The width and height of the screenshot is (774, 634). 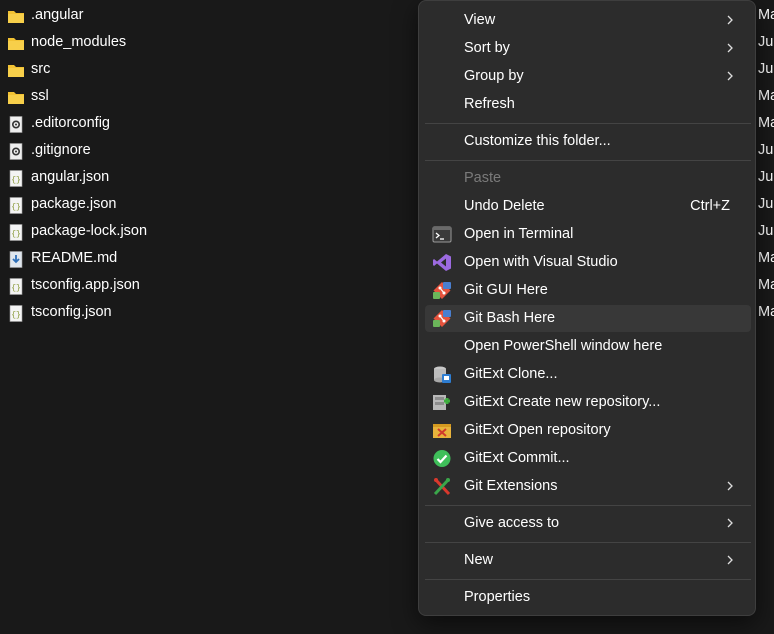 What do you see at coordinates (588, 318) in the screenshot?
I see `menu-item-git-bash-here: Git Bash Here` at bounding box center [588, 318].